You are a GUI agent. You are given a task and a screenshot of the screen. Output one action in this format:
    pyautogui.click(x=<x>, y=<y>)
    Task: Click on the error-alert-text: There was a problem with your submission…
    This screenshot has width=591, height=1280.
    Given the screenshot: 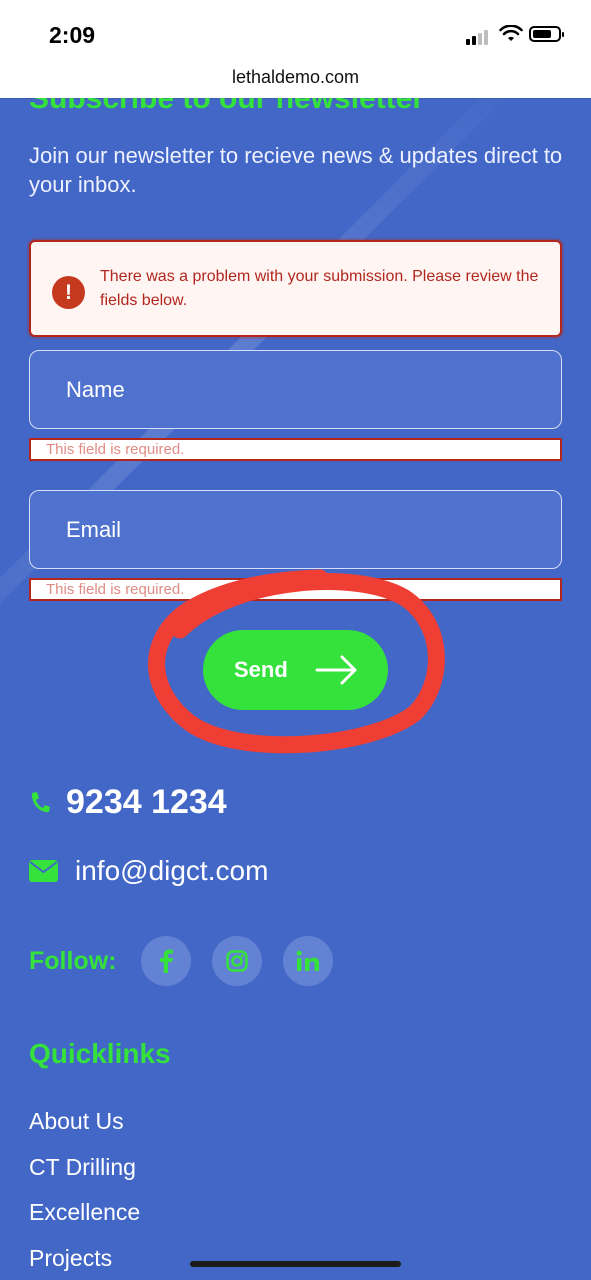 What is the action you would take?
    pyautogui.click(x=319, y=288)
    